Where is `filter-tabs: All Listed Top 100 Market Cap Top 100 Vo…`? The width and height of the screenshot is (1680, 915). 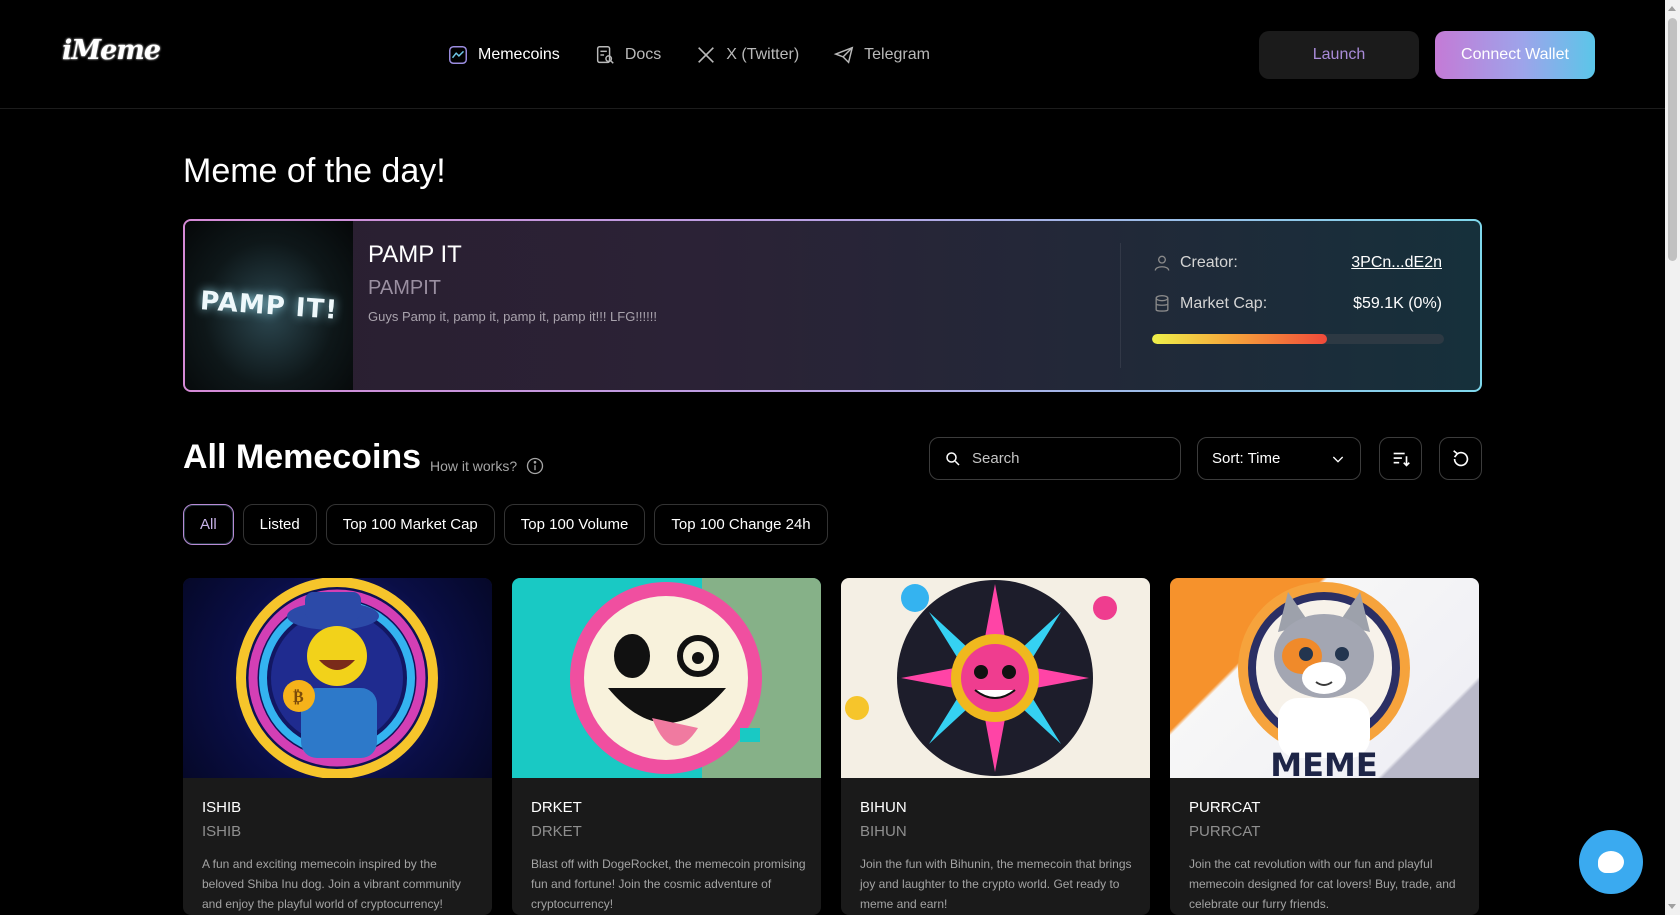 filter-tabs: All Listed Top 100 Market Cap Top 100 Vo… is located at coordinates (505, 524).